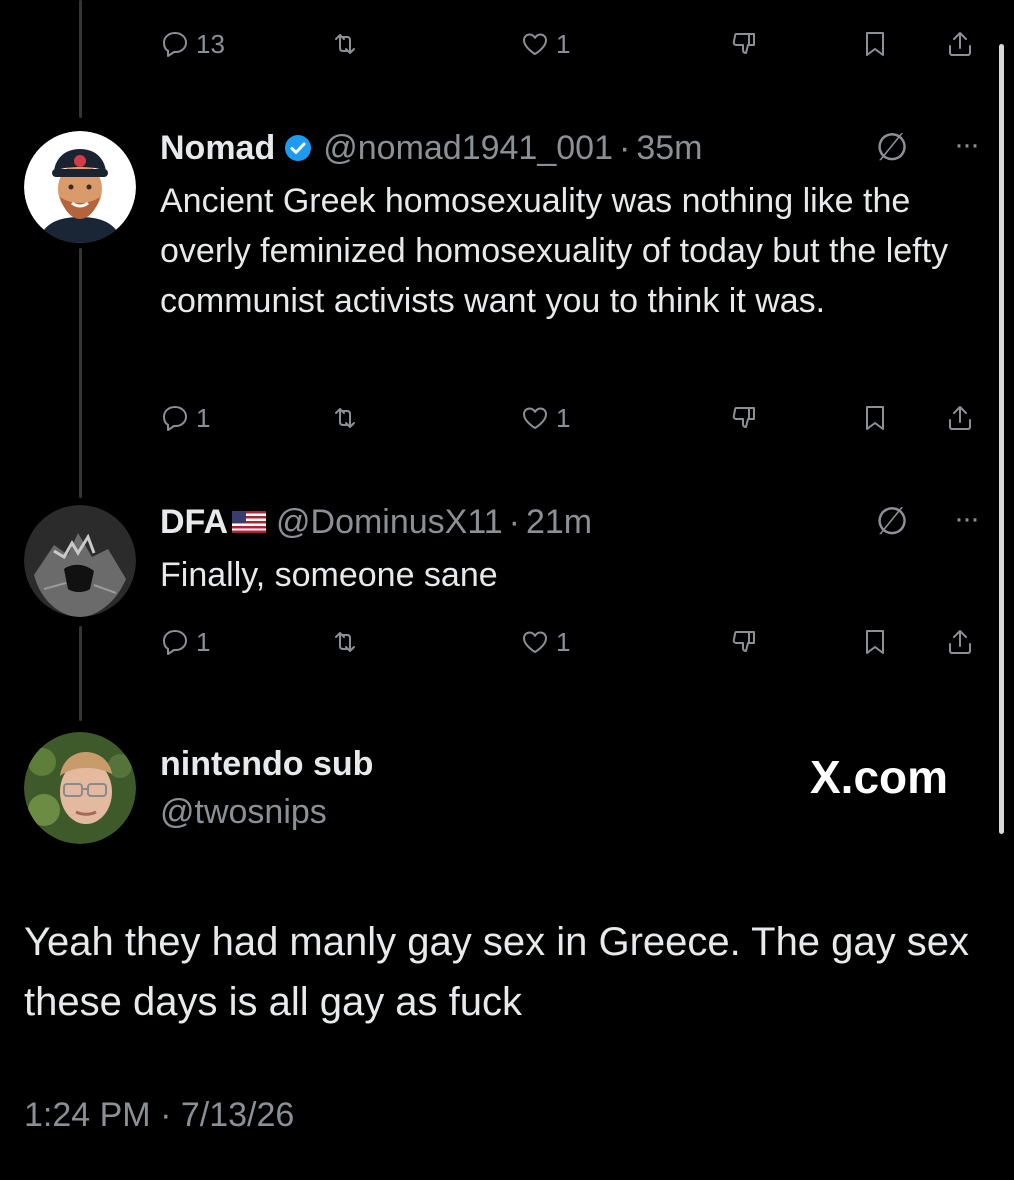  Describe the element at coordinates (80, 59) in the screenshot. I see `thread-line-top` at that location.